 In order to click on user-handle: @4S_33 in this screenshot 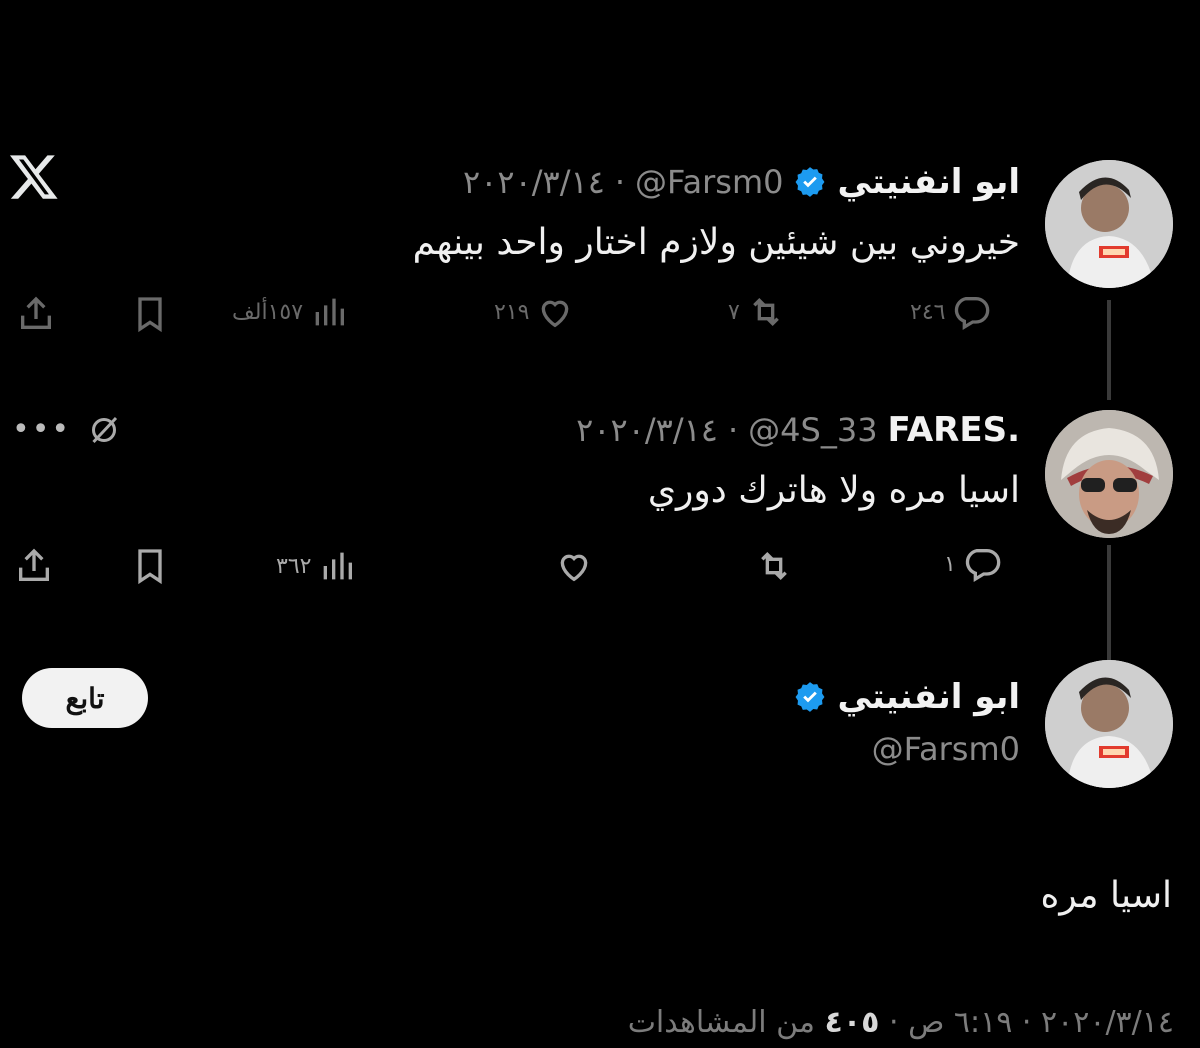, I will do `click(812, 430)`.